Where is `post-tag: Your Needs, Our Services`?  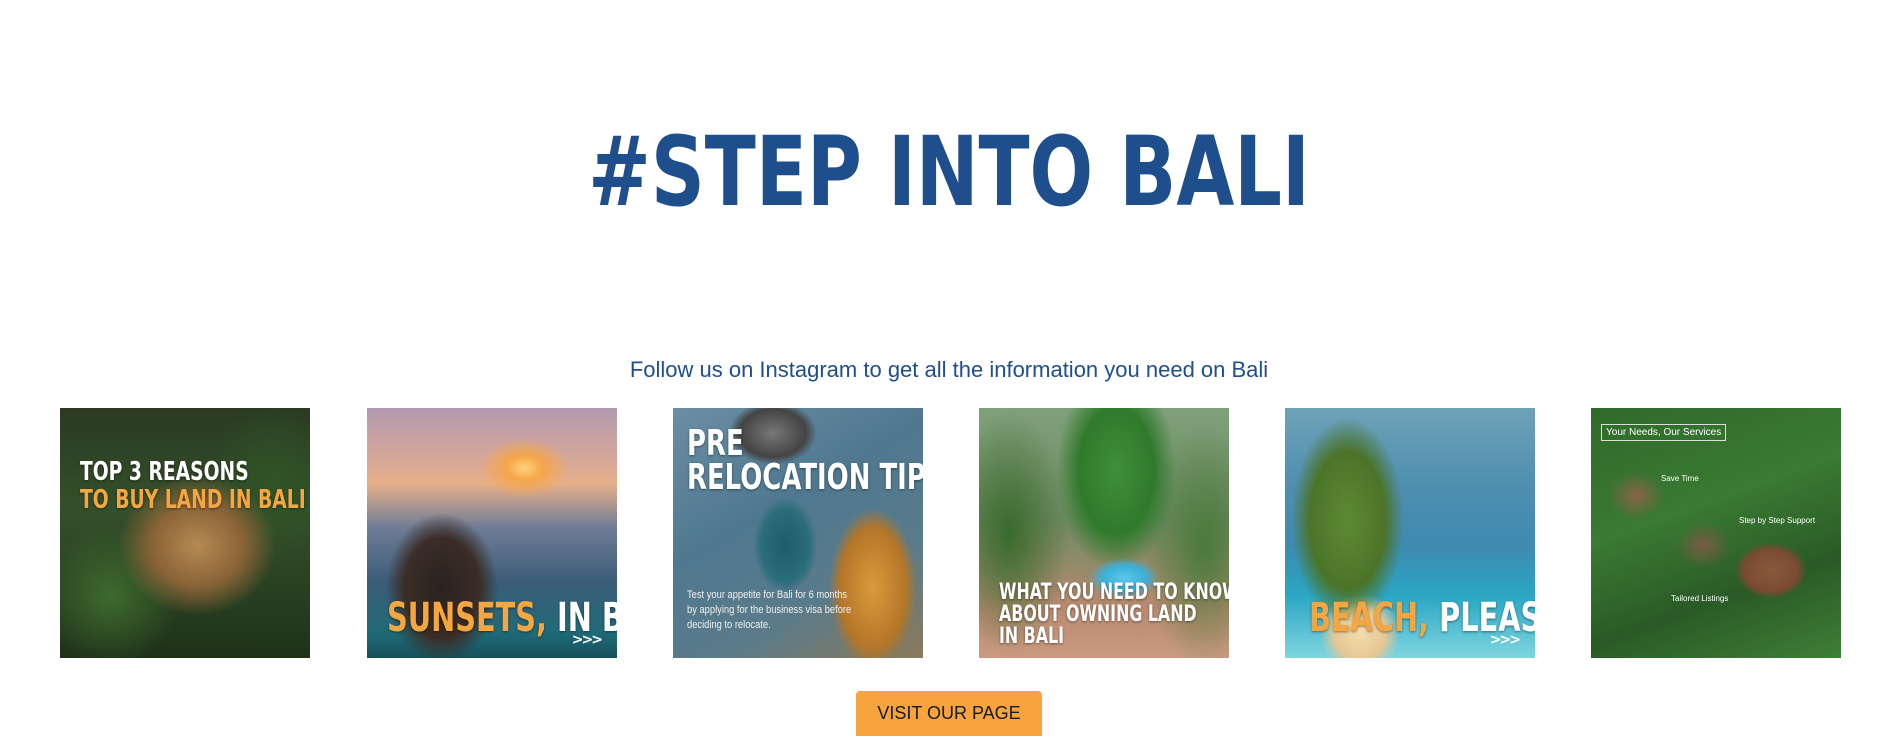
post-tag: Your Needs, Our Services is located at coordinates (1664, 432).